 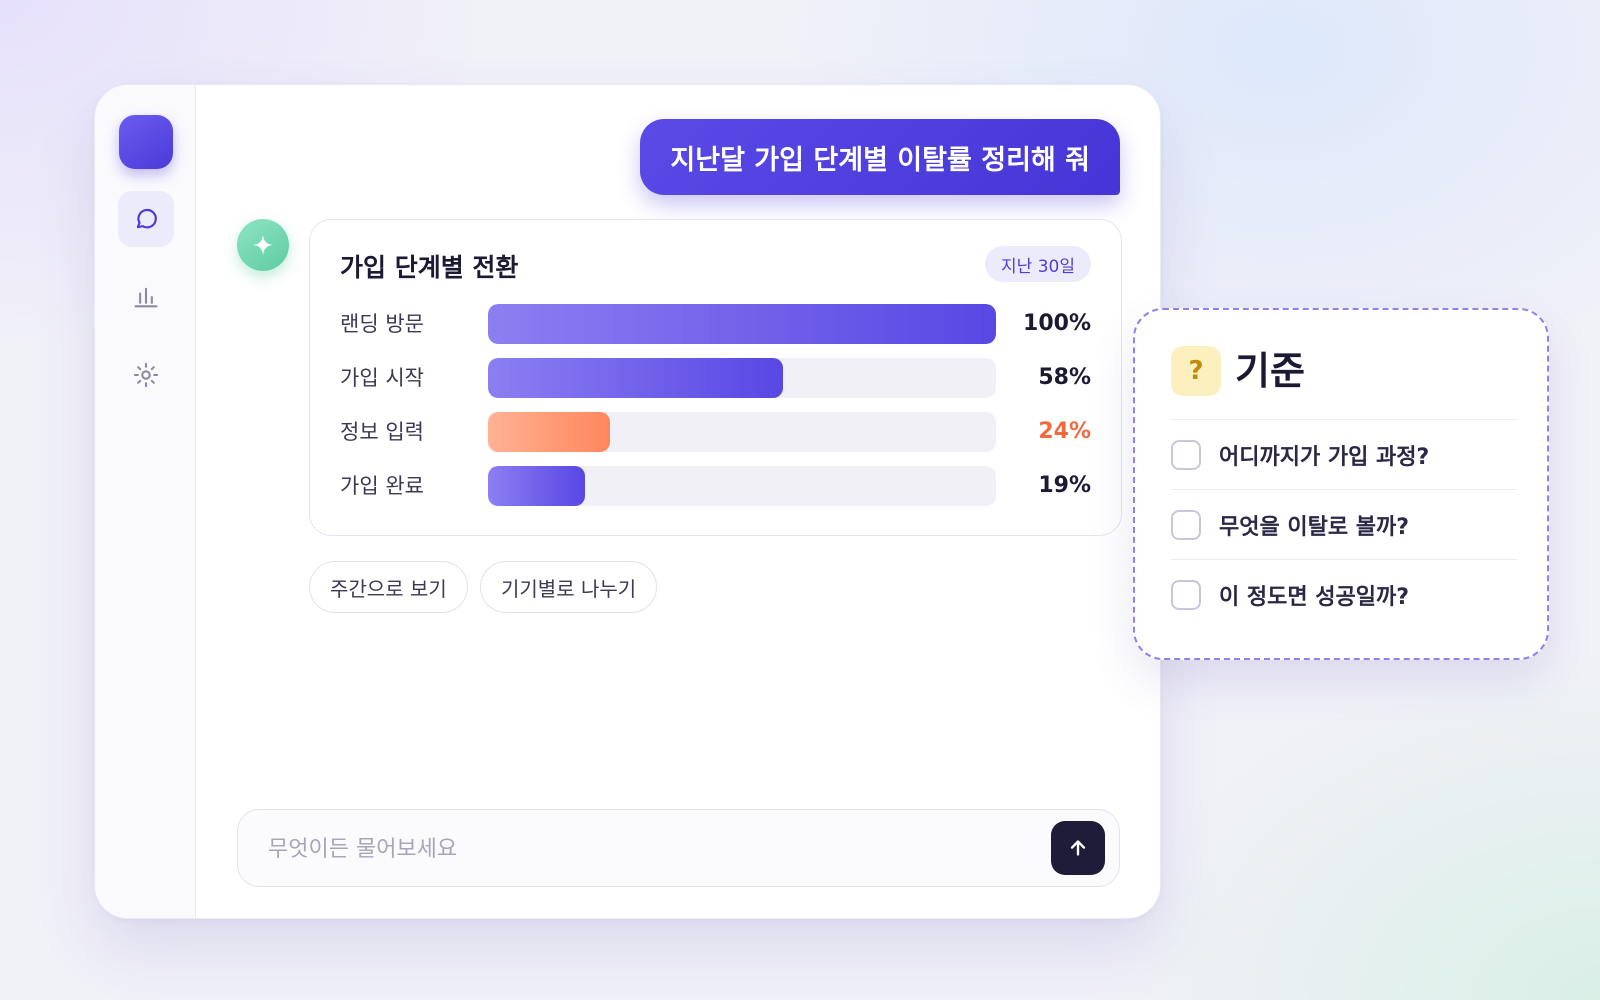 I want to click on sidebar-item-settings, so click(x=146, y=375).